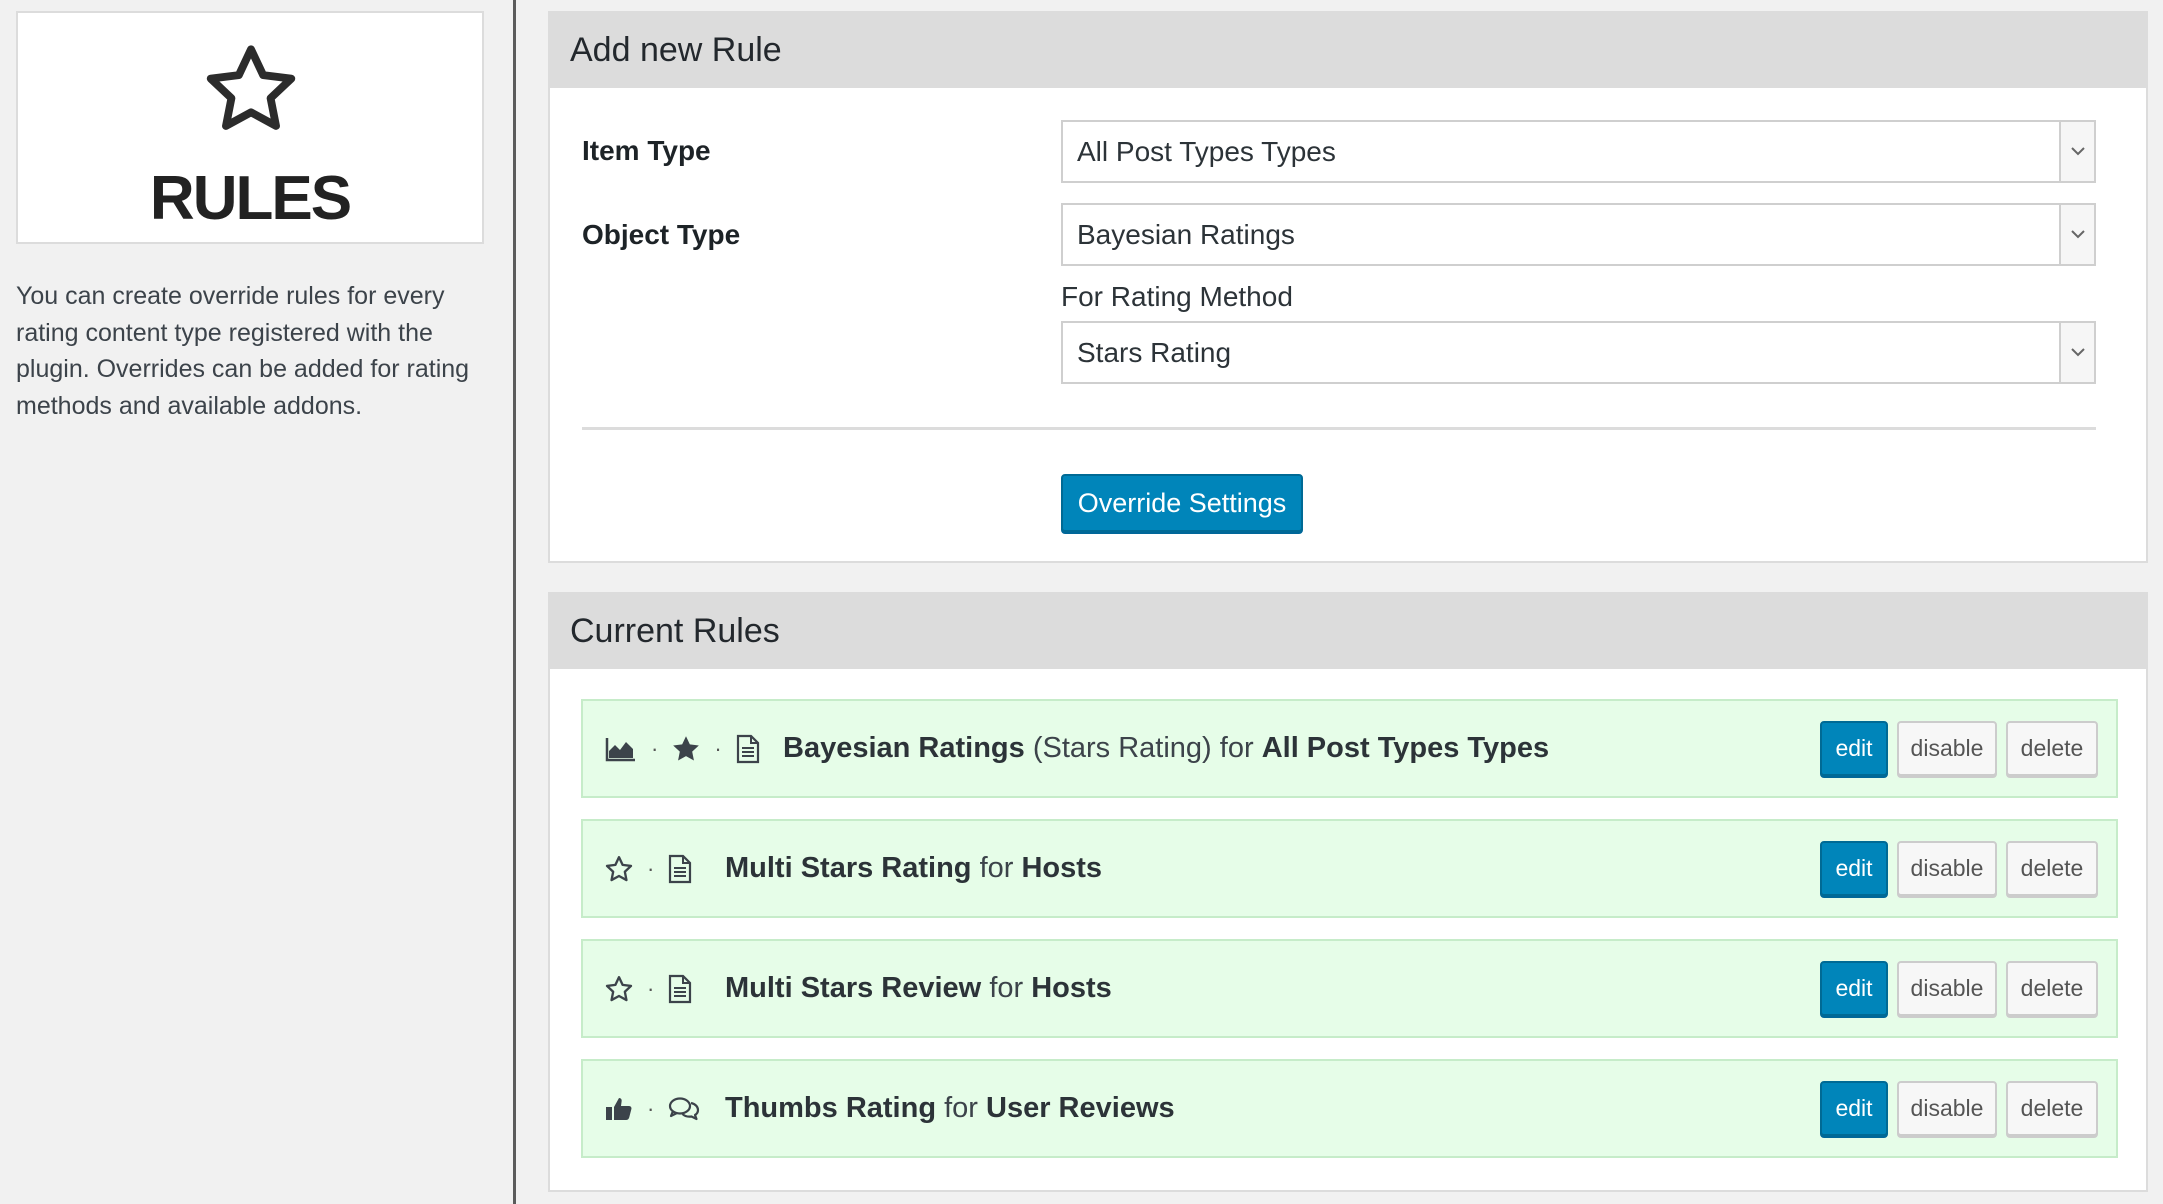 Image resolution: width=2163 pixels, height=1204 pixels. Describe the element at coordinates (1578, 151) in the screenshot. I see `item-type-select: All Post Types Types` at that location.